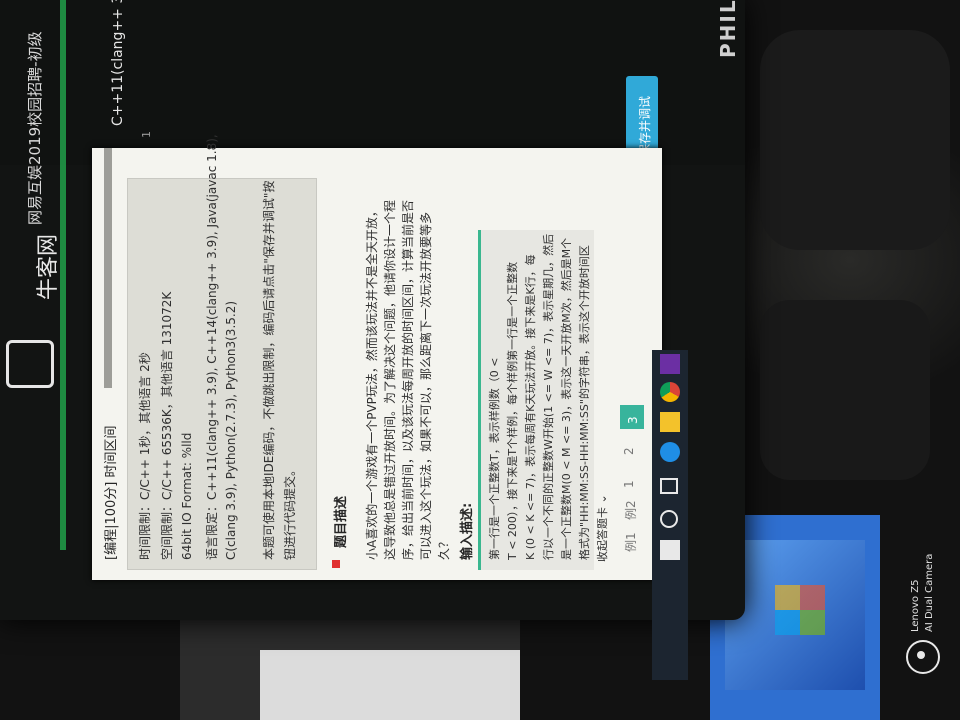 The width and height of the screenshot is (960, 720). What do you see at coordinates (929, 592) in the screenshot?
I see `camera-mode: AI Dual Camera` at bounding box center [929, 592].